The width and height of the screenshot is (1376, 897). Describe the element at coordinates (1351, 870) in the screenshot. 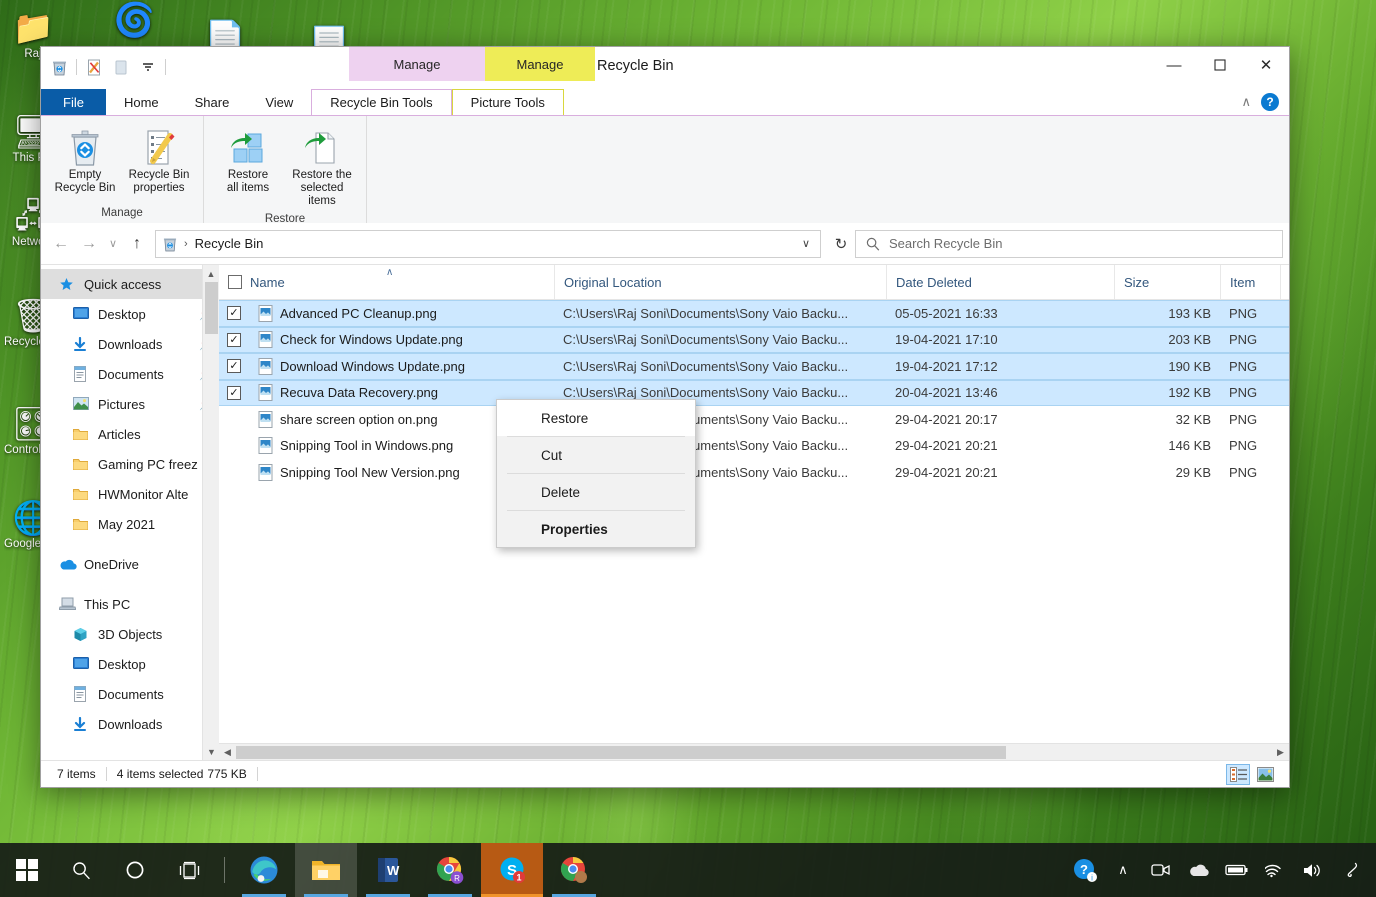

I see `pen-icon` at that location.